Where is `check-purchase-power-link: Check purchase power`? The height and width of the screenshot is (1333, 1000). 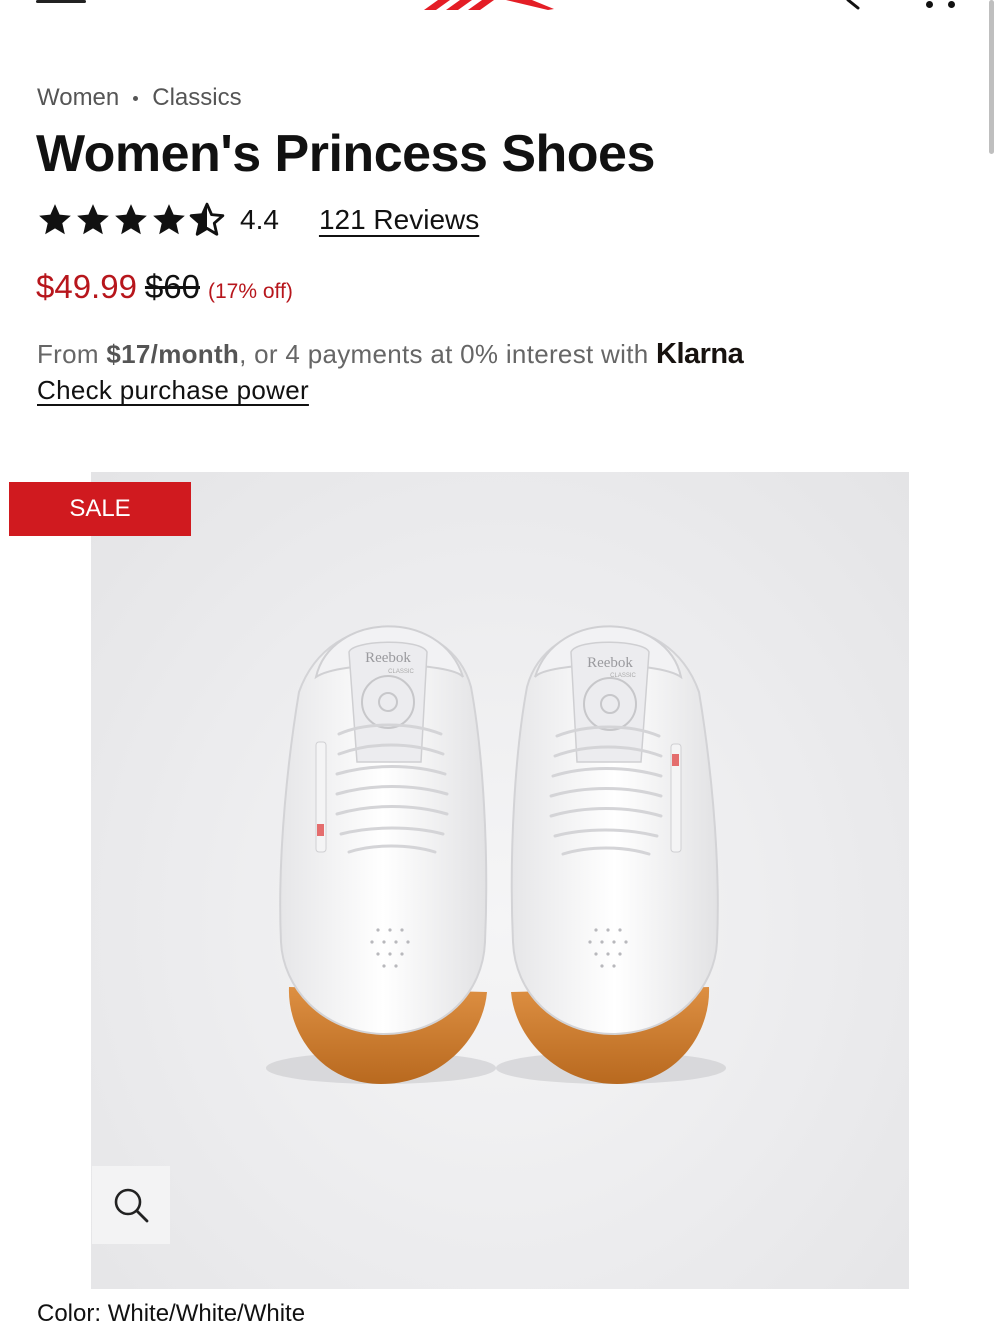 check-purchase-power-link: Check purchase power is located at coordinates (390, 390).